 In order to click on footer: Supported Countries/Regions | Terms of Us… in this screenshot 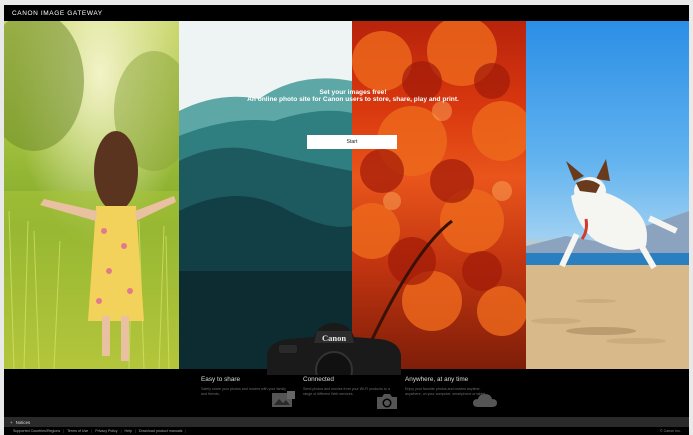, I will do `click(346, 431)`.